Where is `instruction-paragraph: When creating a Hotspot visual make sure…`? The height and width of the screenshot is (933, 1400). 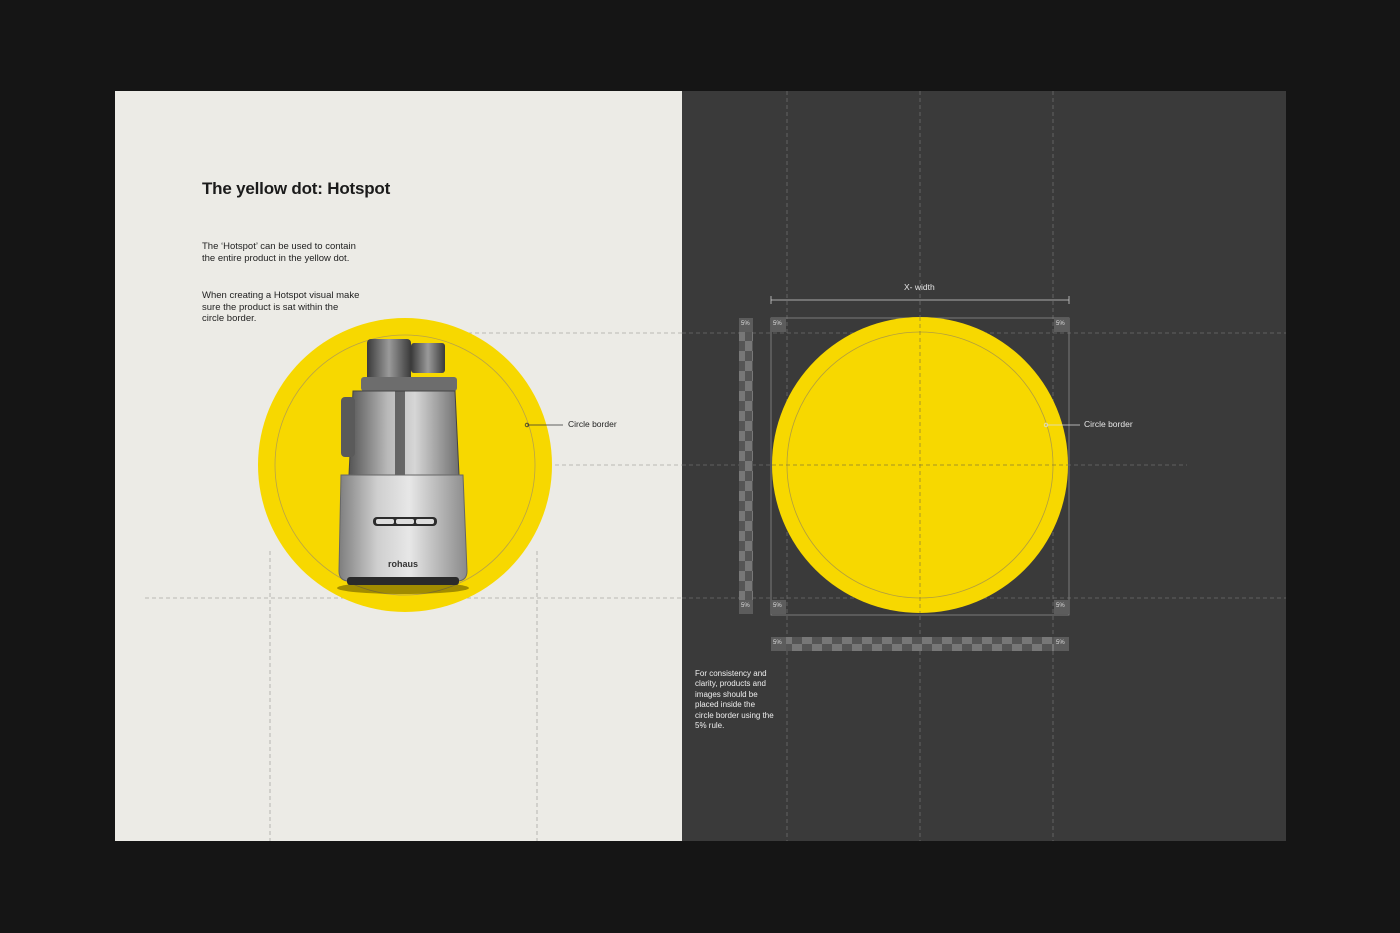
instruction-paragraph: When creating a Hotspot visual make sure… is located at coordinates (281, 307).